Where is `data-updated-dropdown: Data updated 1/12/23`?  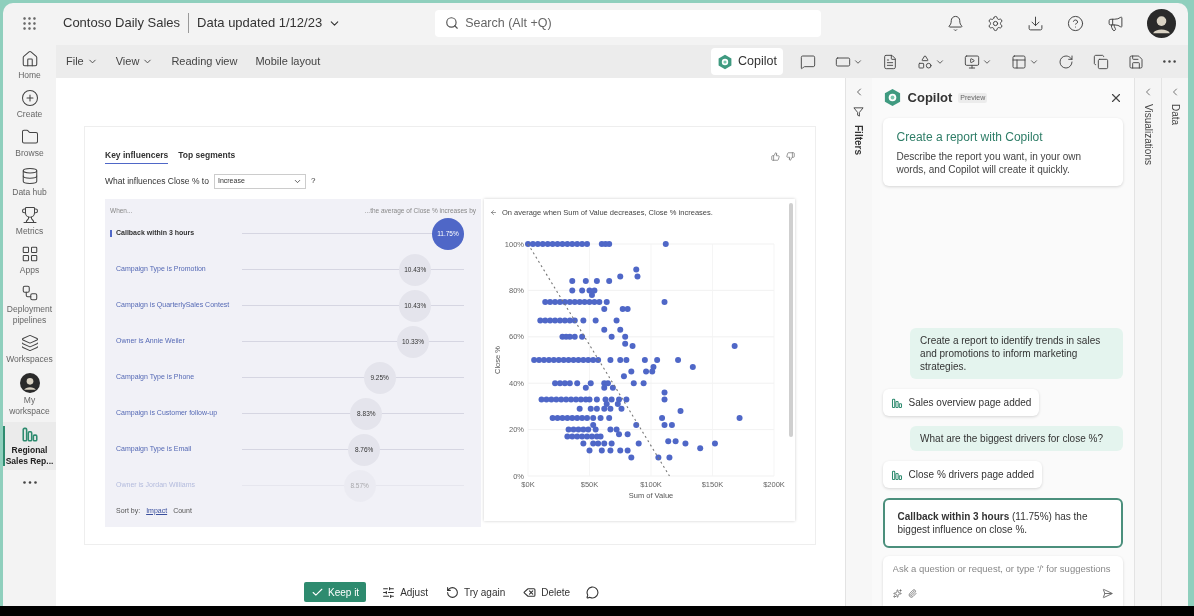 data-updated-dropdown: Data updated 1/12/23 is located at coordinates (269, 23).